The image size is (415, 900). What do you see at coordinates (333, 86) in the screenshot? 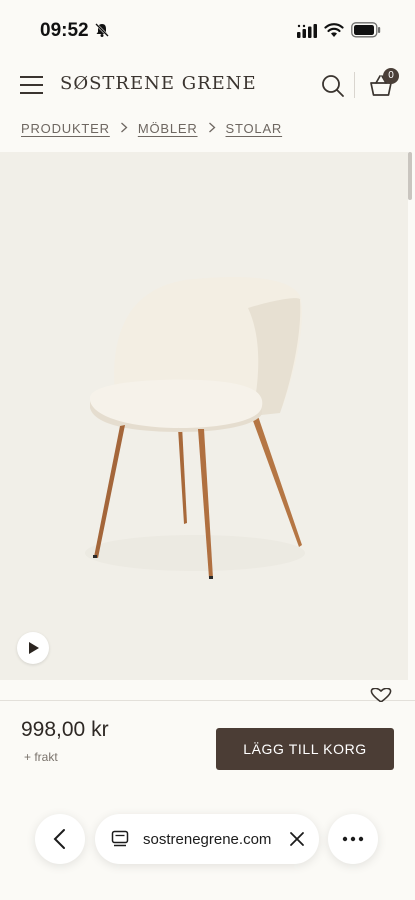
I see `search-icon` at bounding box center [333, 86].